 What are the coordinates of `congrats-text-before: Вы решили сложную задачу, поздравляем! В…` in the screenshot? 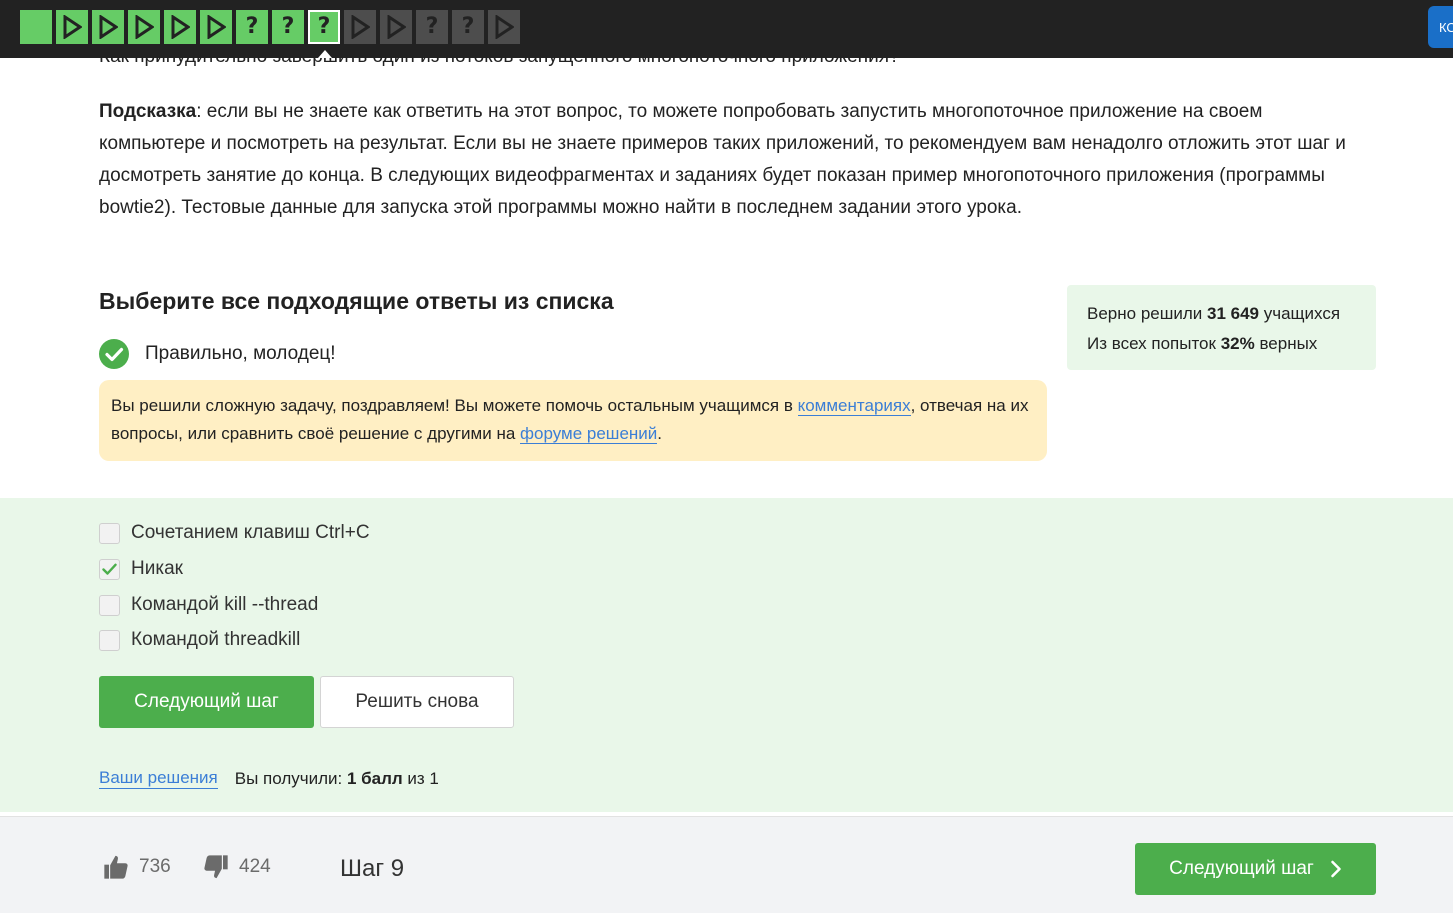 It's located at (454, 405).